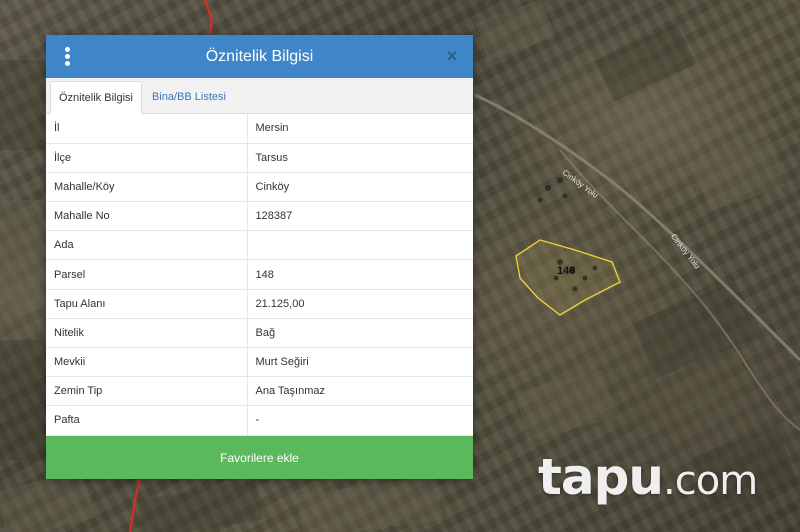 This screenshot has width=800, height=532. I want to click on table-row: İl Mersin, so click(259, 129).